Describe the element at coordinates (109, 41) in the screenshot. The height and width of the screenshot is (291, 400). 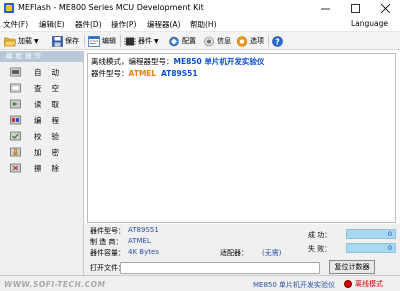
I see `edit-label: 编辑` at that location.